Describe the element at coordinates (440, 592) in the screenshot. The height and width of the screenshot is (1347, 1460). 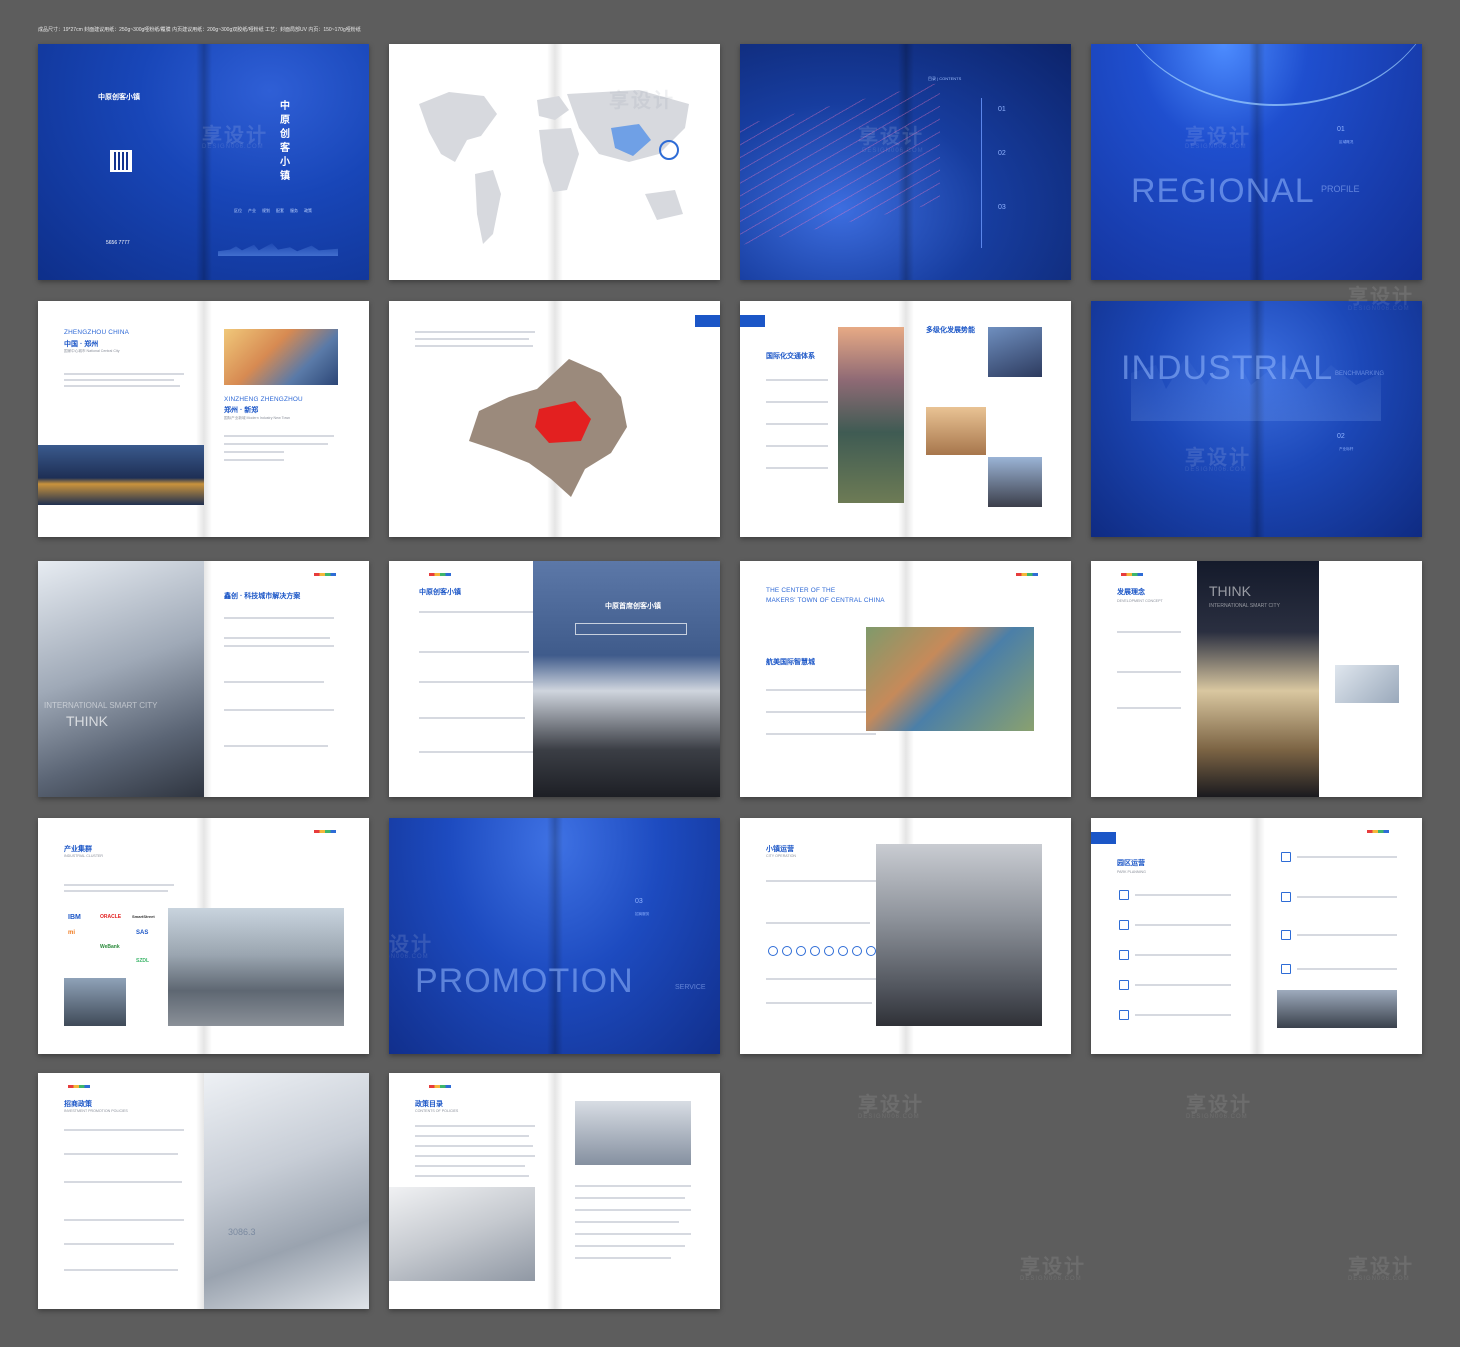
I see `page-title: 中原创客小镇` at that location.